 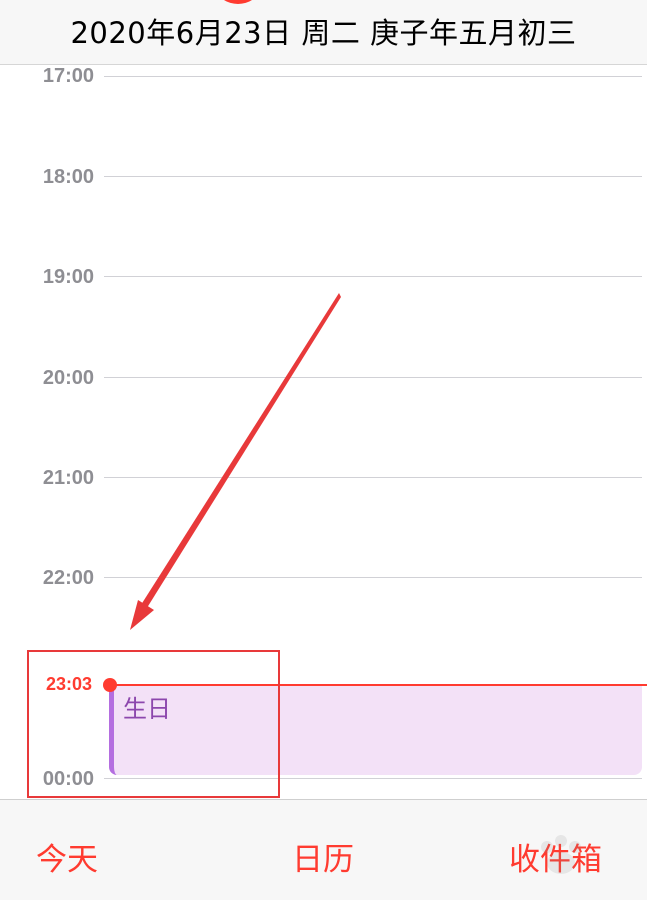 What do you see at coordinates (68, 684) in the screenshot?
I see `current-time-label: 23:03` at bounding box center [68, 684].